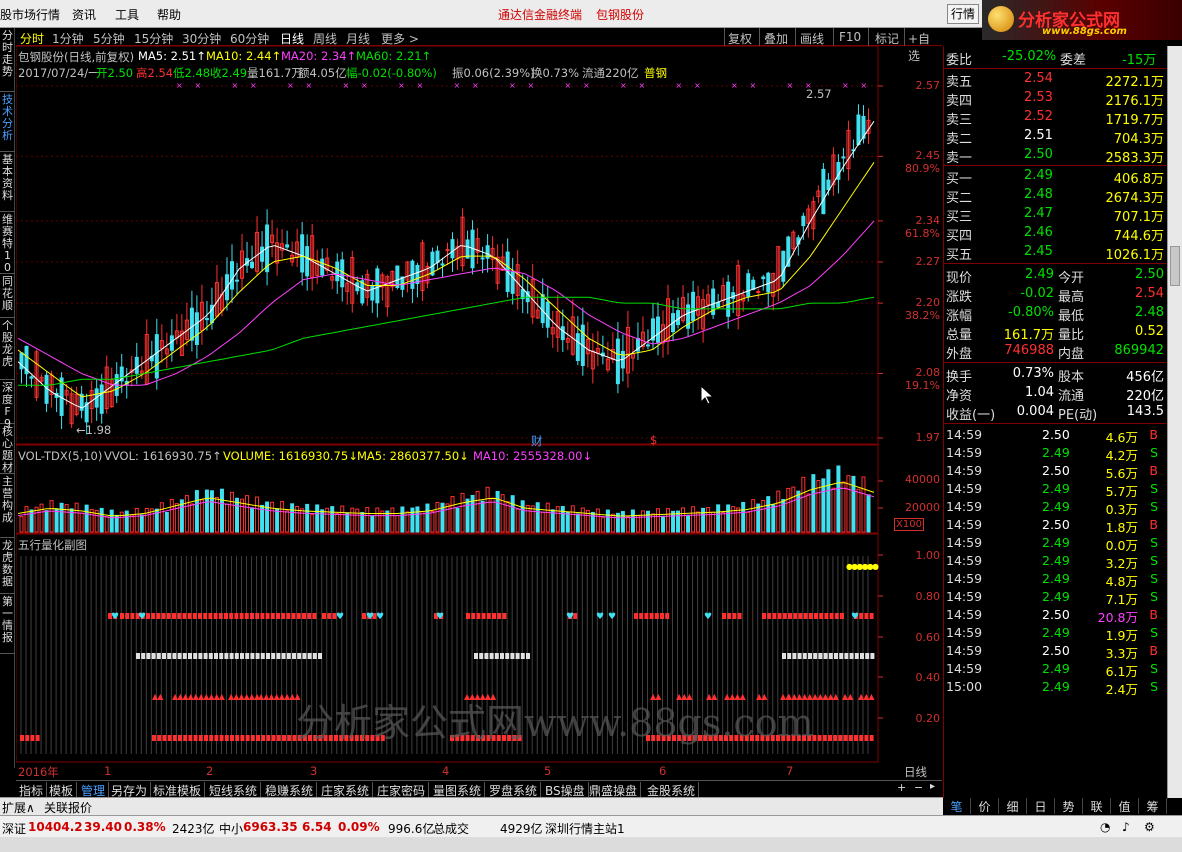 The image size is (1182, 852). Describe the element at coordinates (458, 790) in the screenshot. I see `indicator-tab-9: 量图系统` at that location.